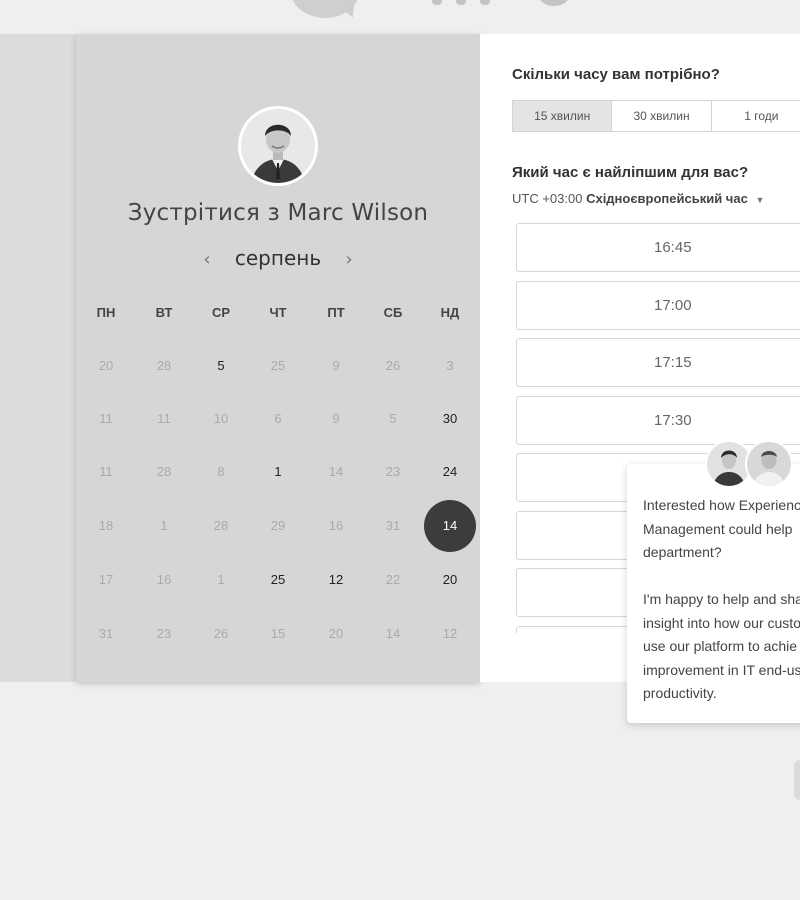 Image resolution: width=800 pixels, height=900 pixels. Describe the element at coordinates (106, 579) in the screenshot. I see `calendar-day: 17` at that location.